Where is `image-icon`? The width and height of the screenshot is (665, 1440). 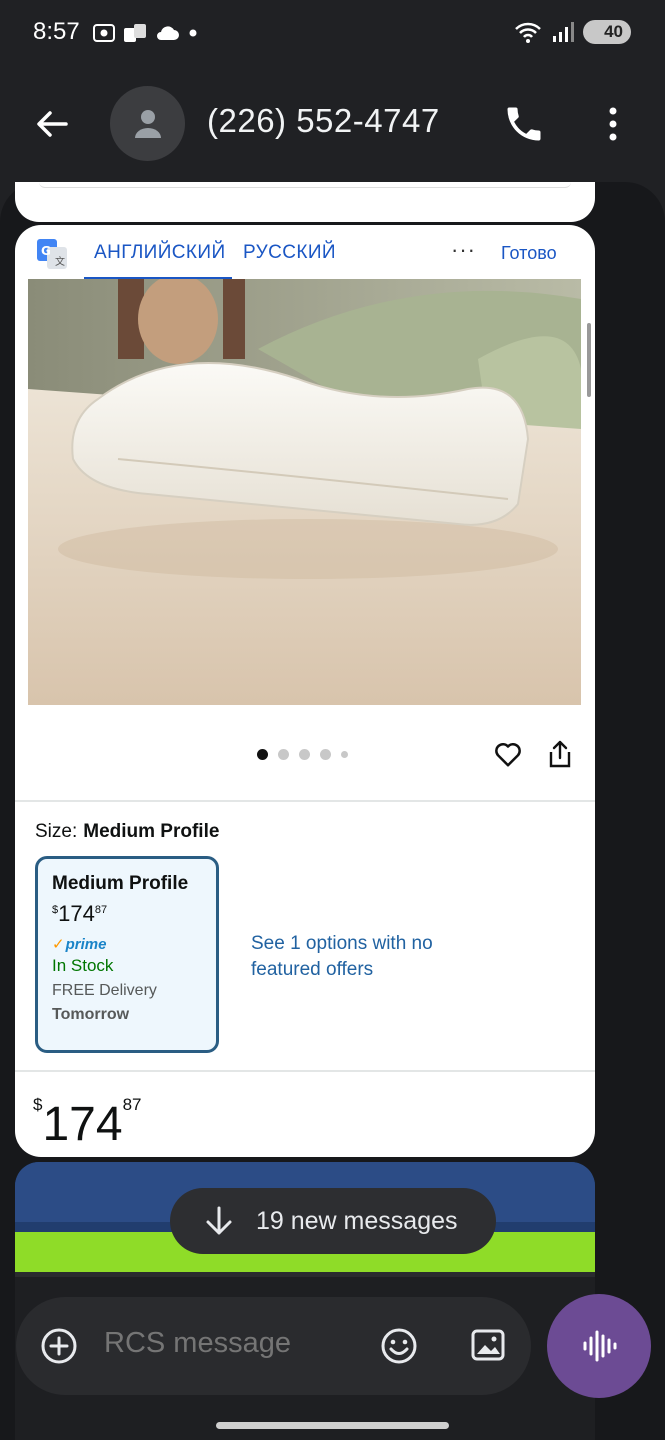
image-icon is located at coordinates (488, 1345).